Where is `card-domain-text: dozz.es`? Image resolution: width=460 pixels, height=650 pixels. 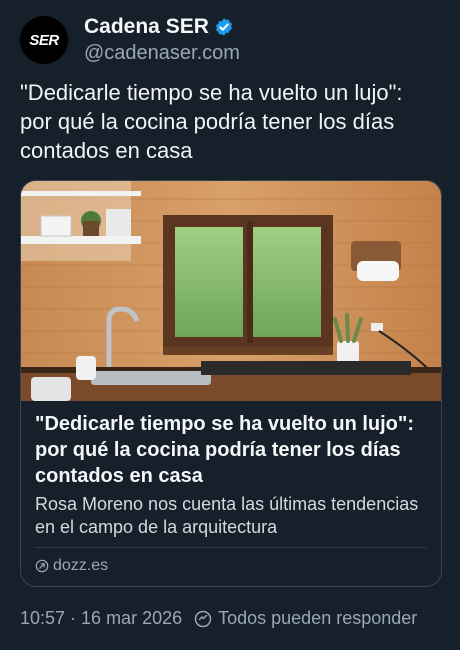 card-domain-text: dozz.es is located at coordinates (81, 565).